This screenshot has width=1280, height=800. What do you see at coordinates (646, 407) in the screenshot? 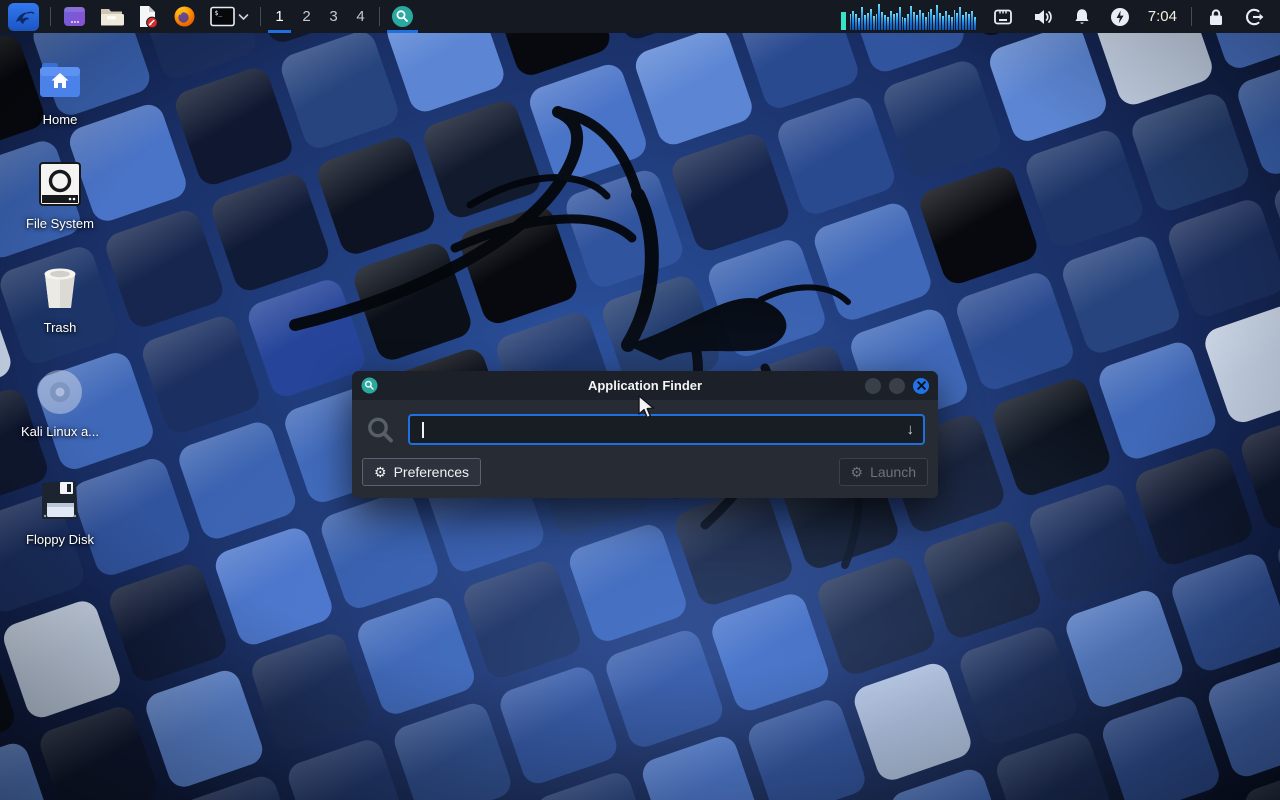
I see `mouse-cursor` at bounding box center [646, 407].